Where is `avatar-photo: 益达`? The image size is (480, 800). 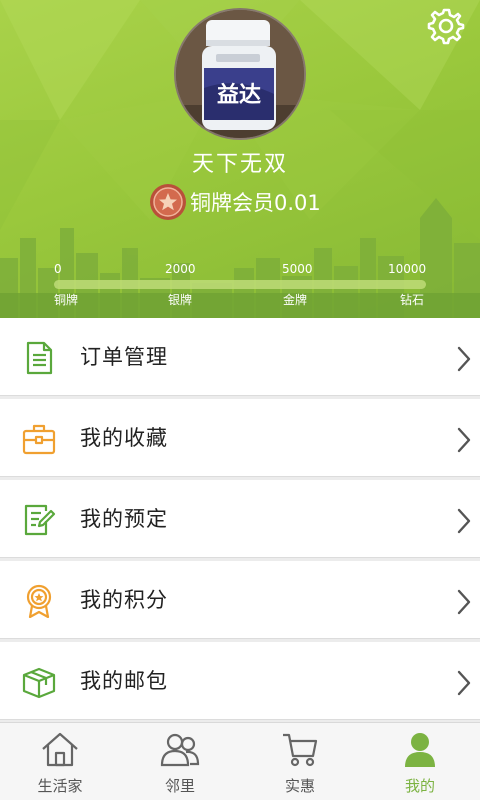
avatar-photo: 益达 is located at coordinates (240, 74).